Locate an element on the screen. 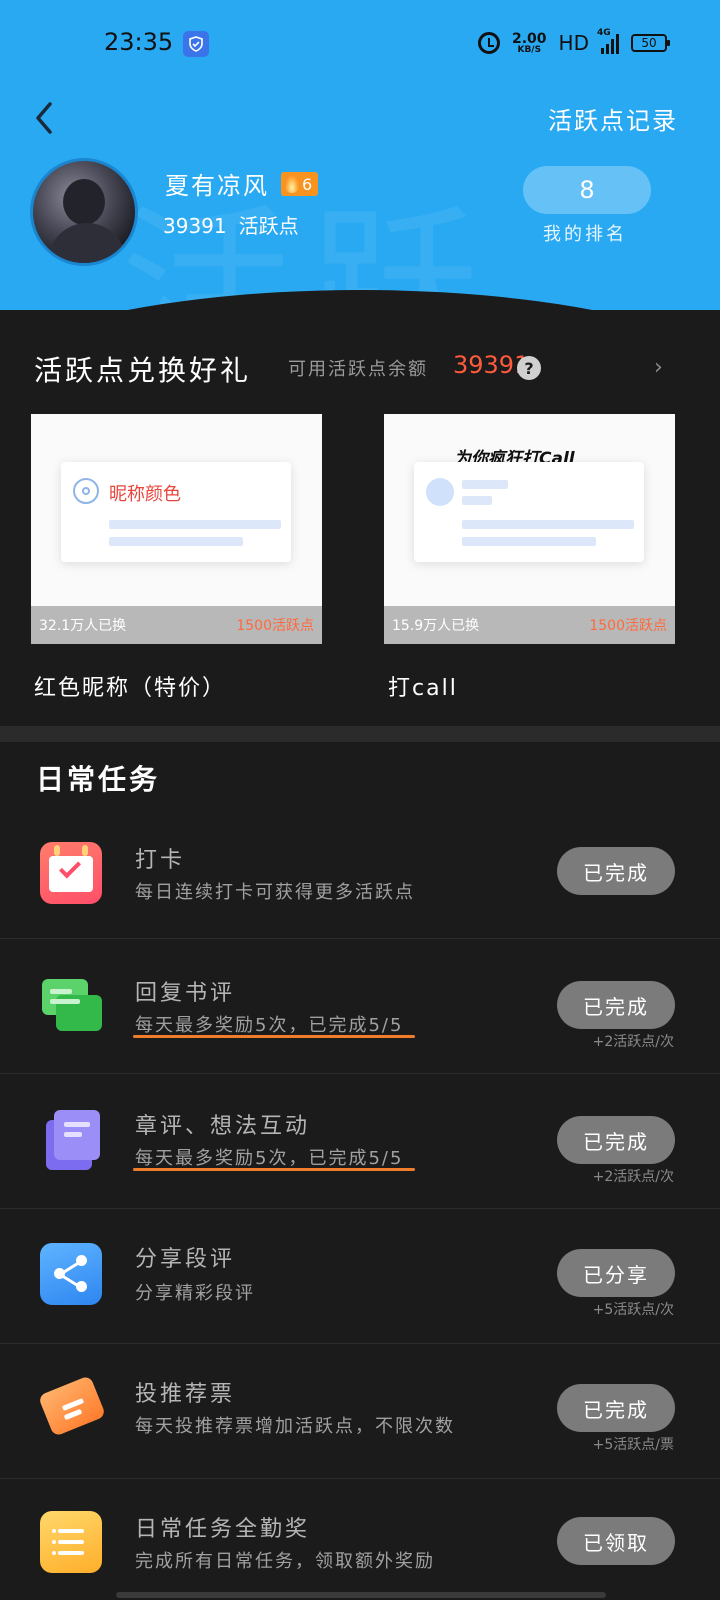 The image size is (720, 1600). activity-record-link: 活跃点记录 is located at coordinates (613, 118).